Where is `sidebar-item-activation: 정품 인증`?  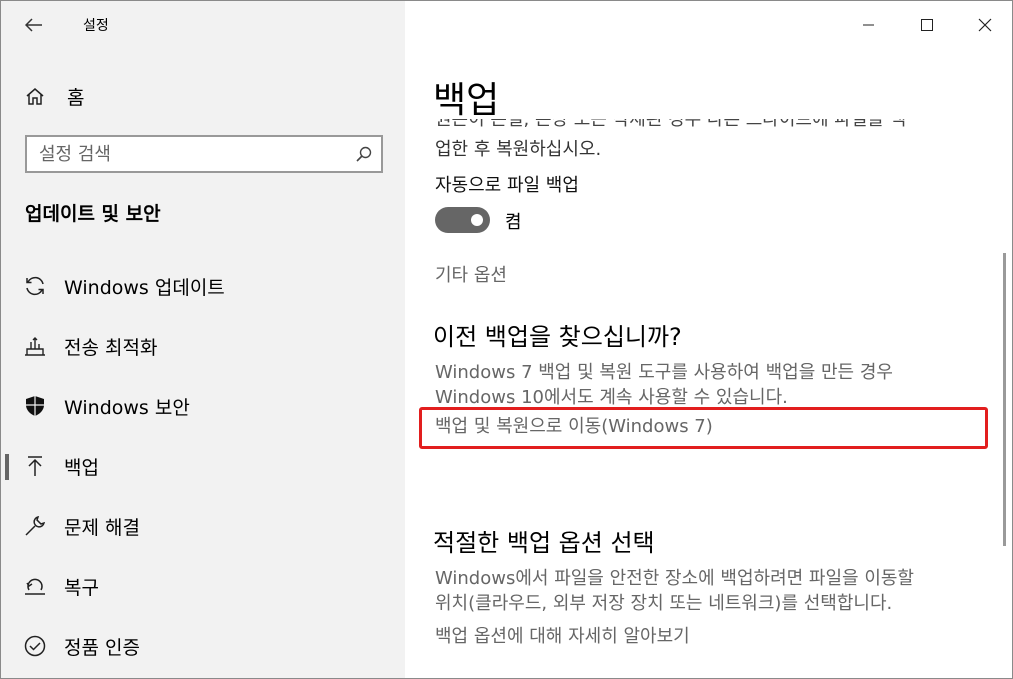 sidebar-item-activation: 정품 인증 is located at coordinates (203, 646).